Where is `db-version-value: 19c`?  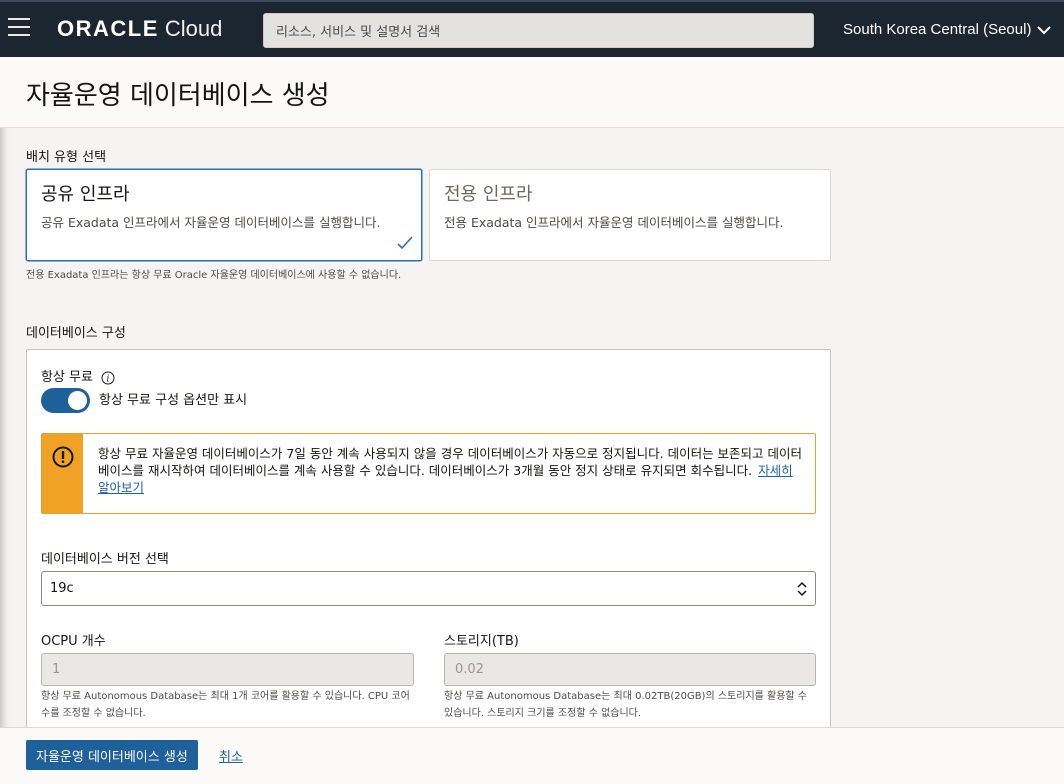
db-version-value: 19c is located at coordinates (62, 588).